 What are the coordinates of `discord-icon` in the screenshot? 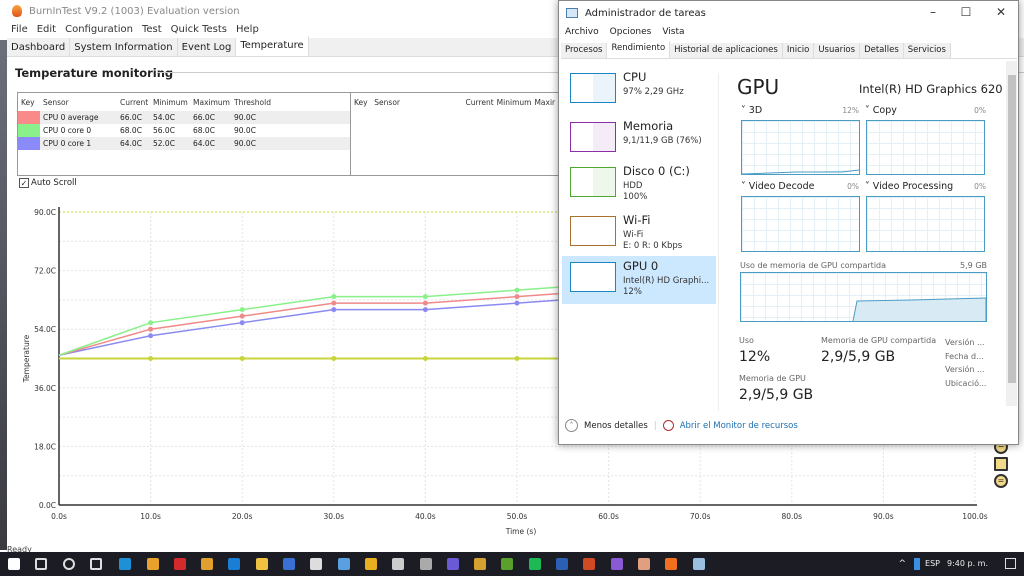 It's located at (452, 564).